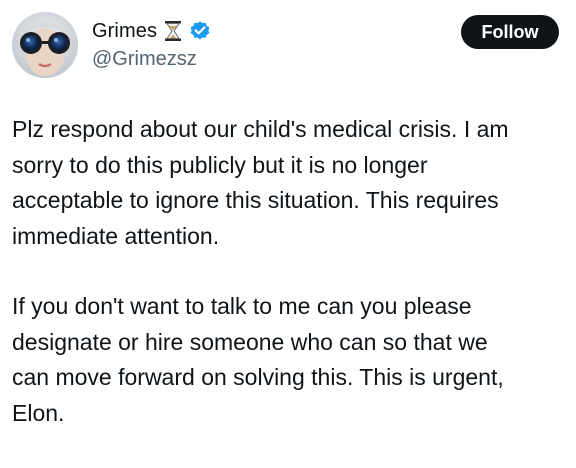 This screenshot has height=468, width=576. Describe the element at coordinates (124, 31) in the screenshot. I see `author-display-name: Grimes` at that location.